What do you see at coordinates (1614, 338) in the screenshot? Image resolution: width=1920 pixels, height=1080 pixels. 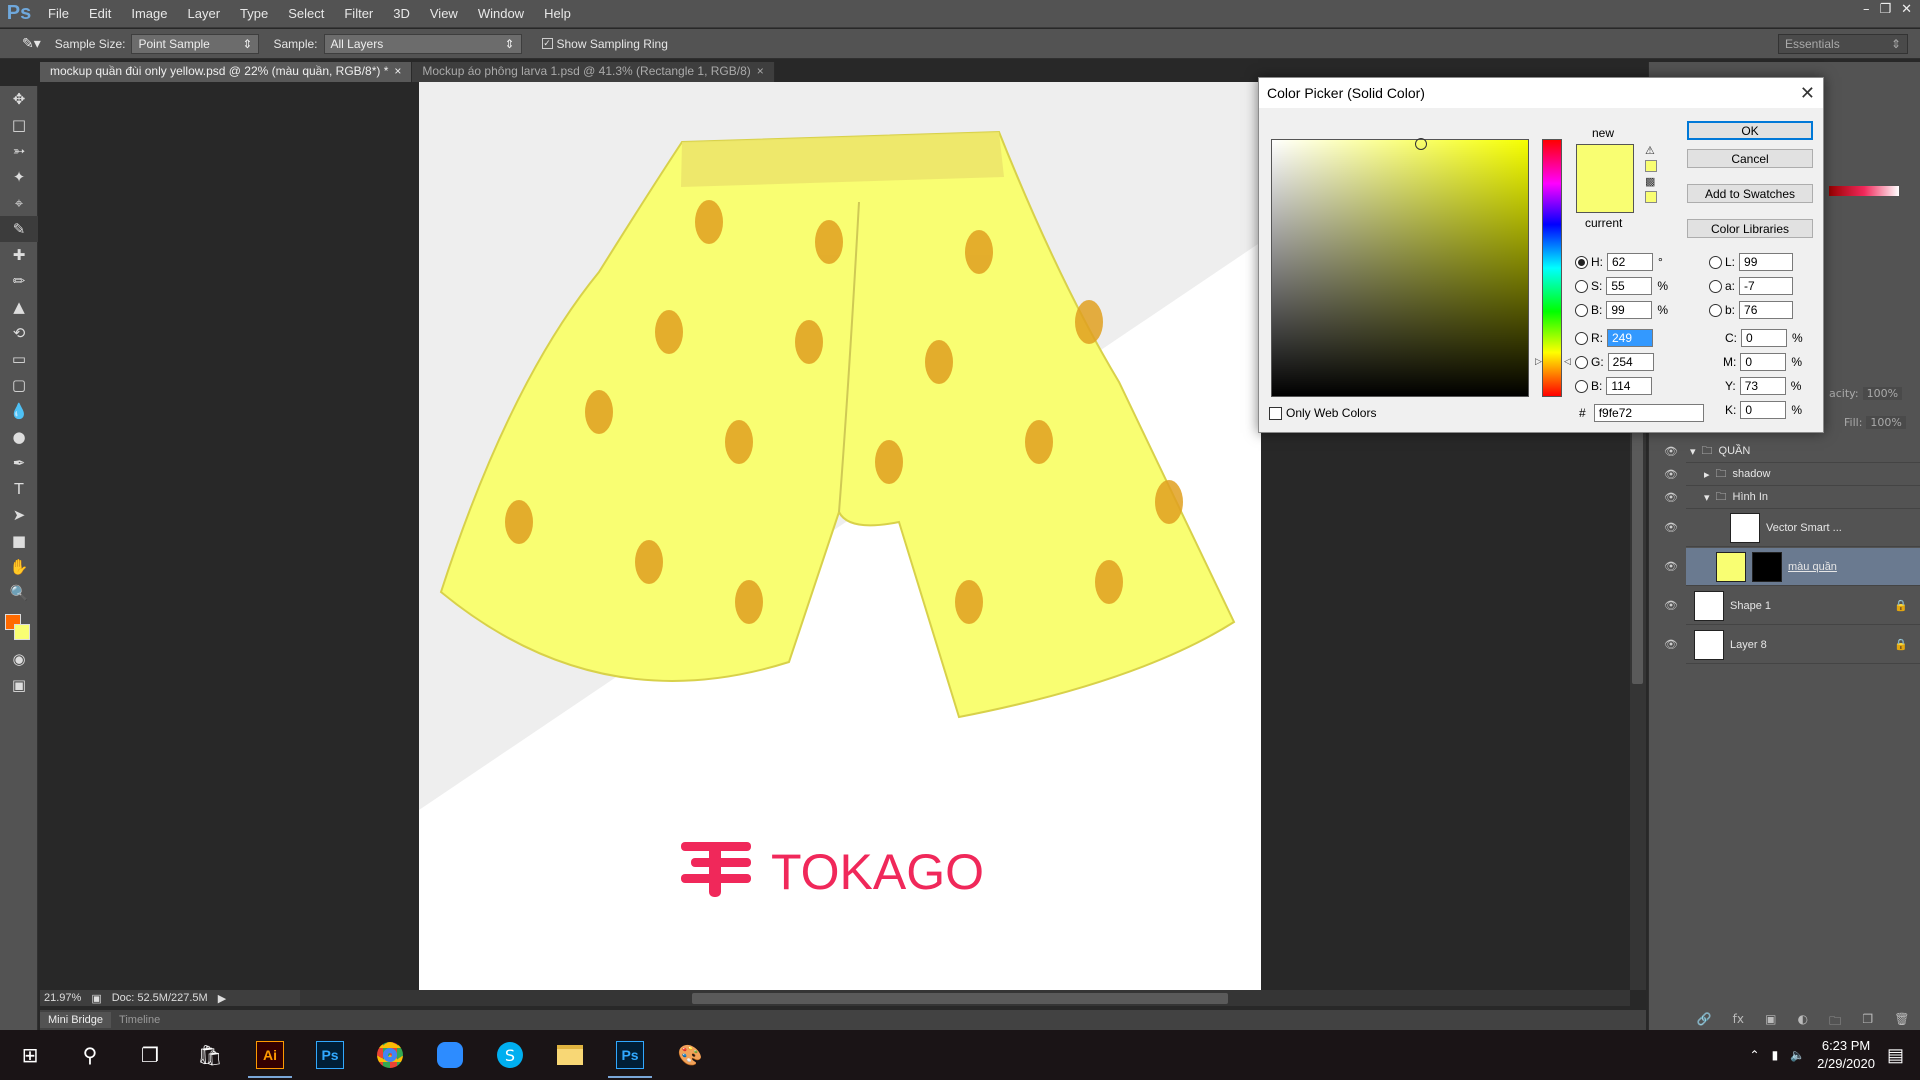 I see `red-field: R: 249` at bounding box center [1614, 338].